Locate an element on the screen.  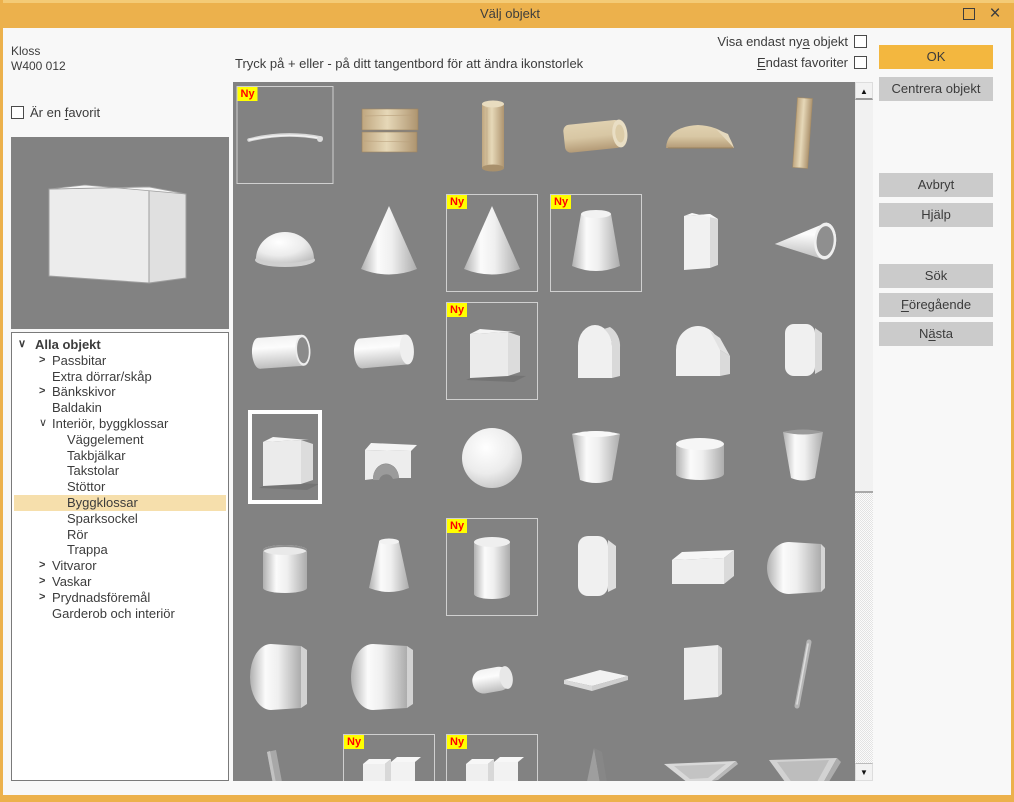
scrollbar-thumb is located at coordinates (864, 296).